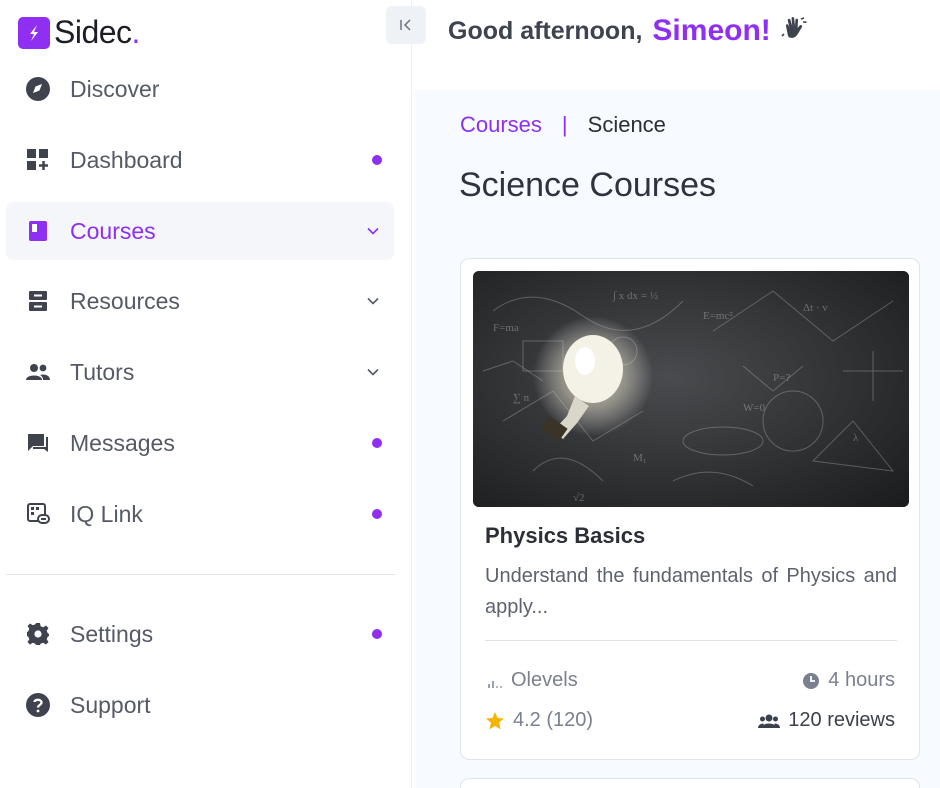  I want to click on breadcrumb-link-courses: Courses, so click(501, 125).